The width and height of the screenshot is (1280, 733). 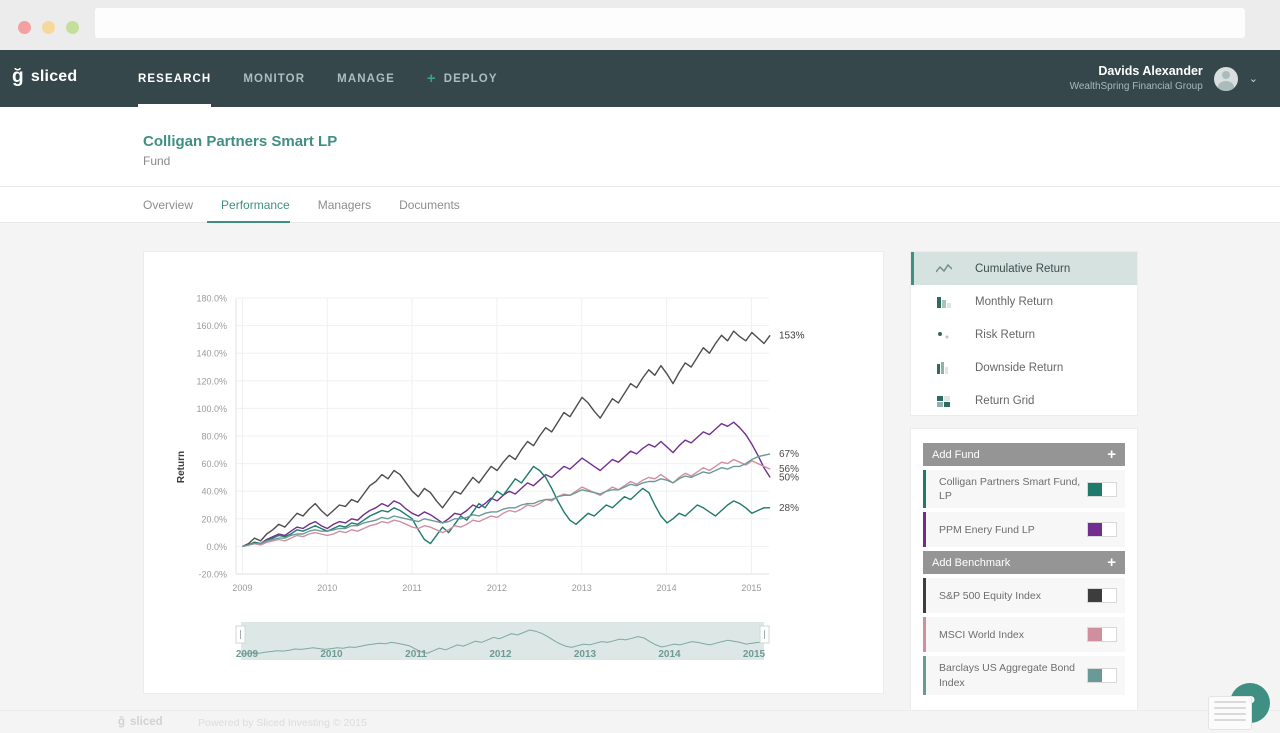 I want to click on nav-item-deploy: + DEPLOY, so click(x=462, y=78).